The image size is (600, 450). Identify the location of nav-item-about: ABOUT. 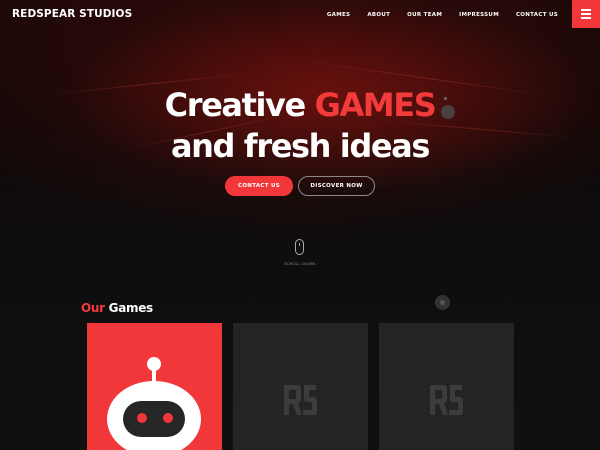
(378, 15).